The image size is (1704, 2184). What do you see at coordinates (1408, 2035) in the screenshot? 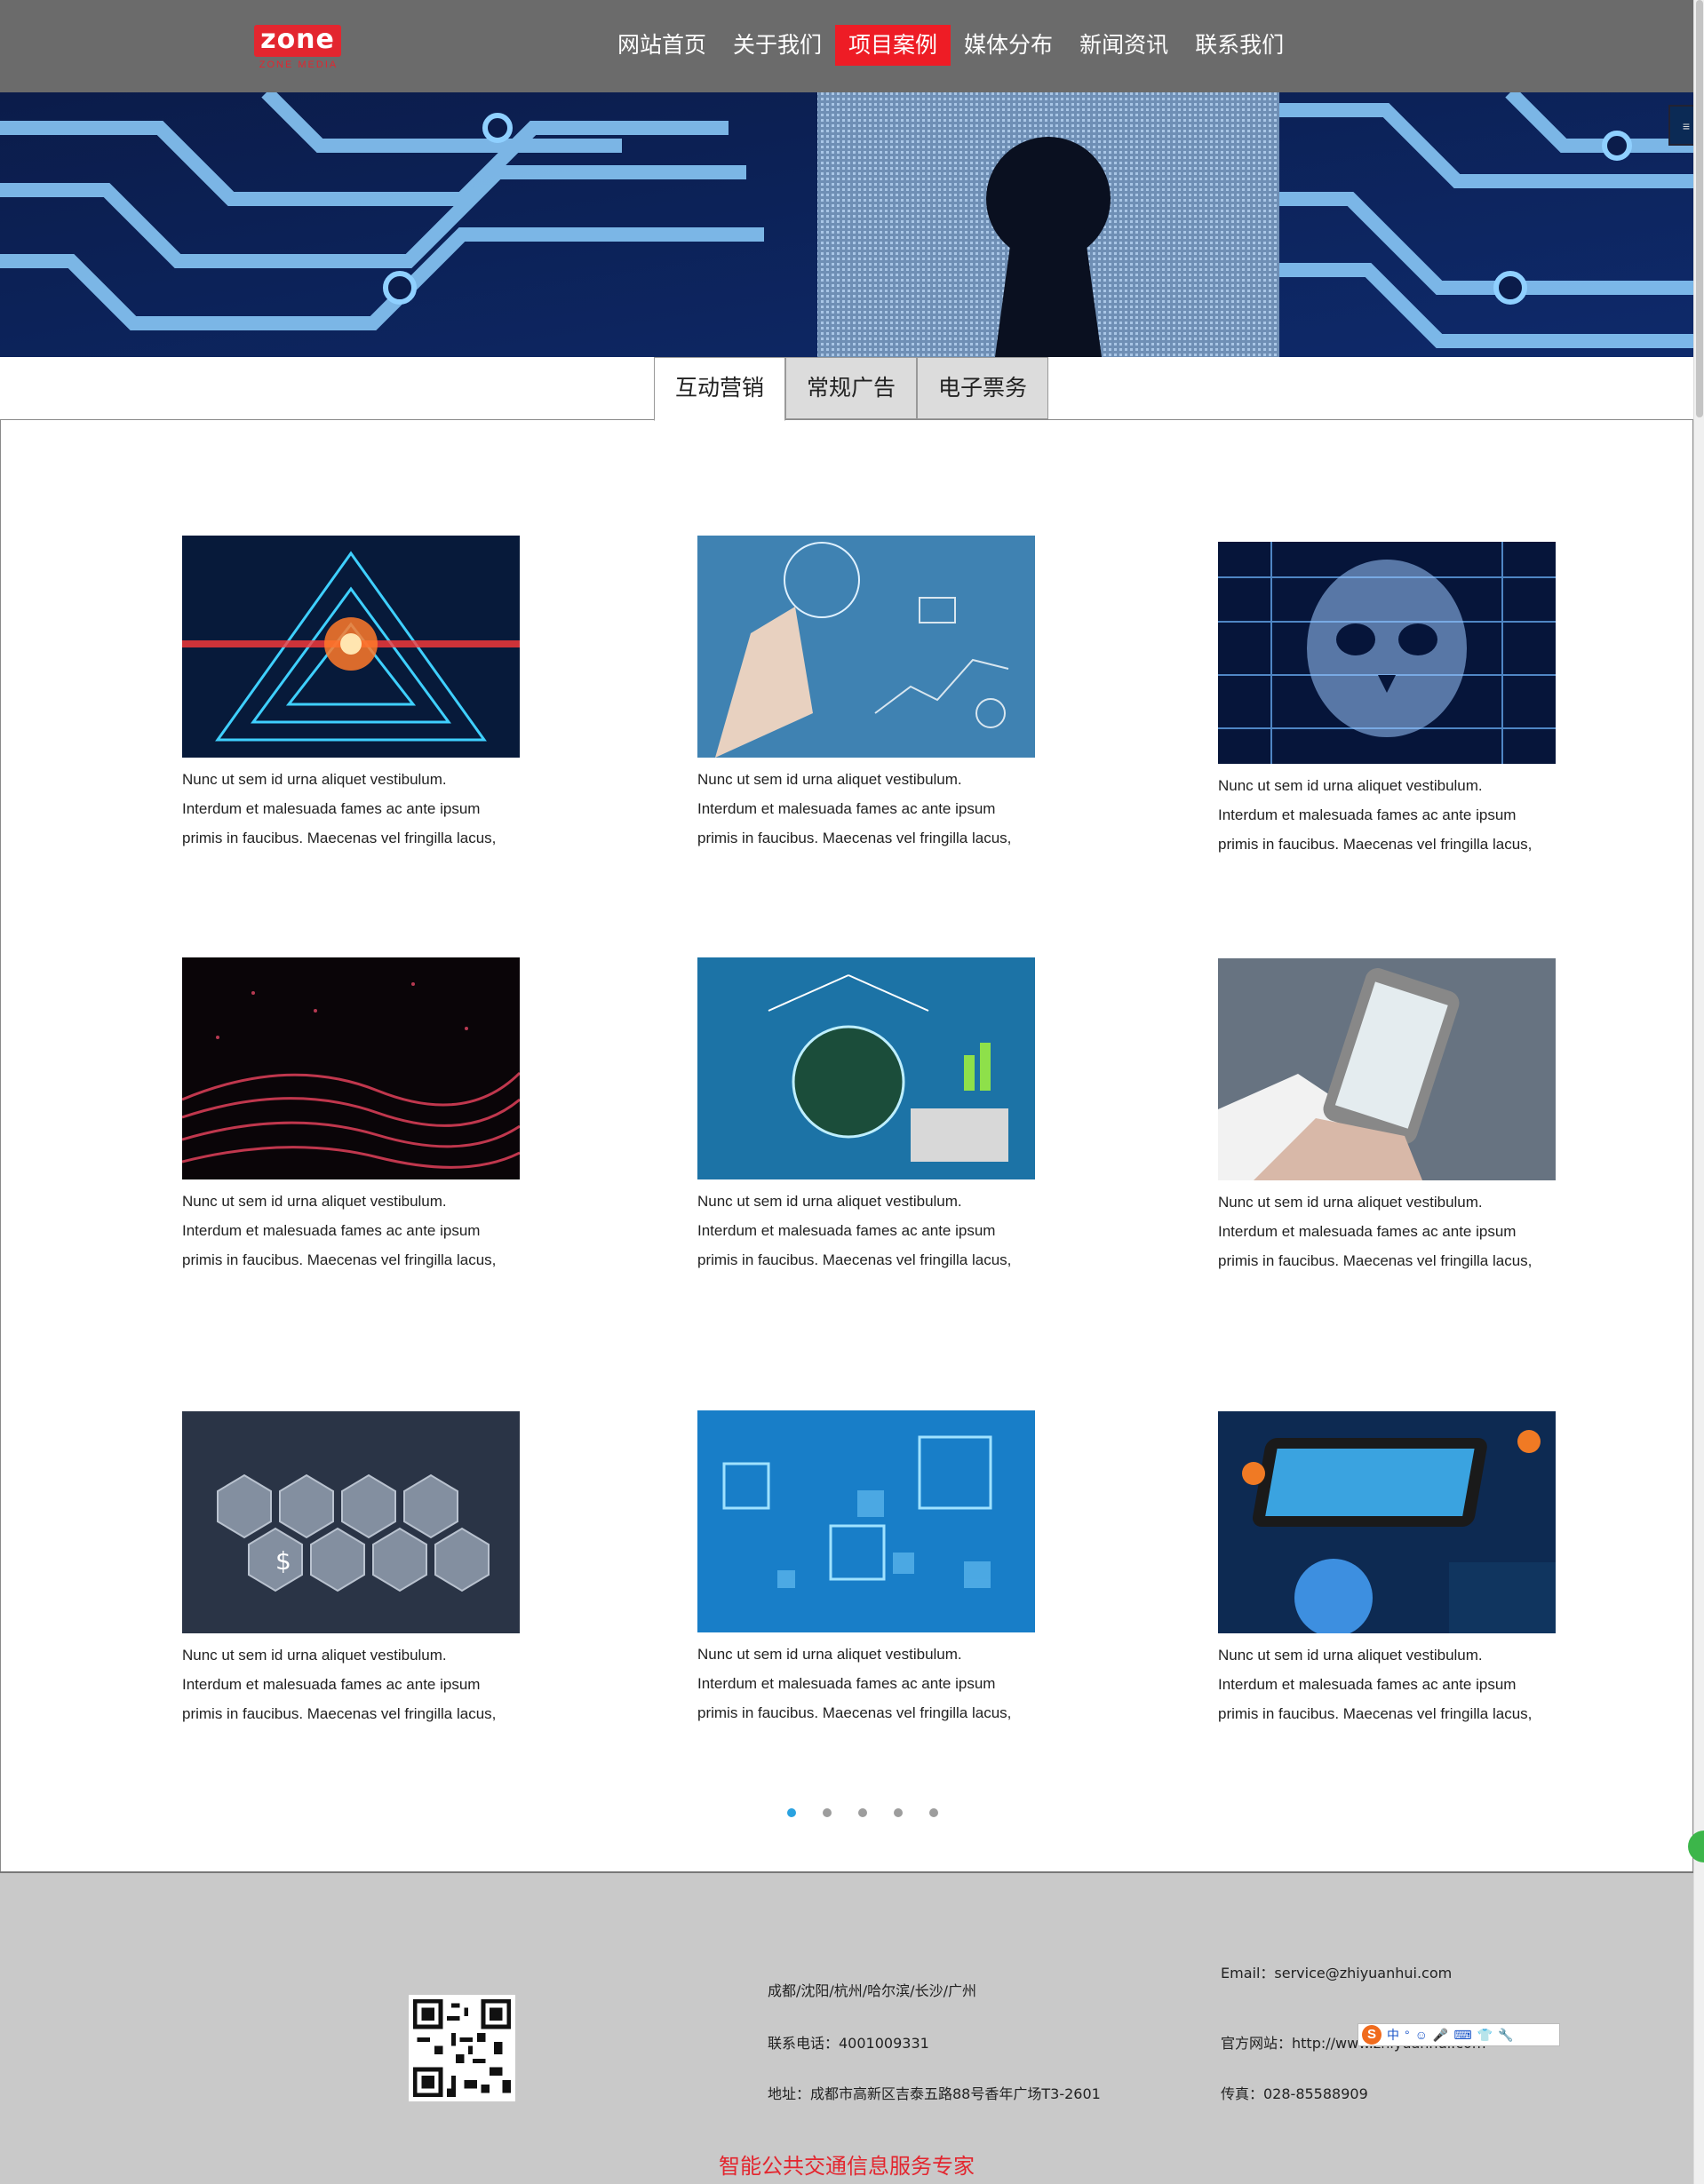
I see `punctuation-icon: °` at bounding box center [1408, 2035].